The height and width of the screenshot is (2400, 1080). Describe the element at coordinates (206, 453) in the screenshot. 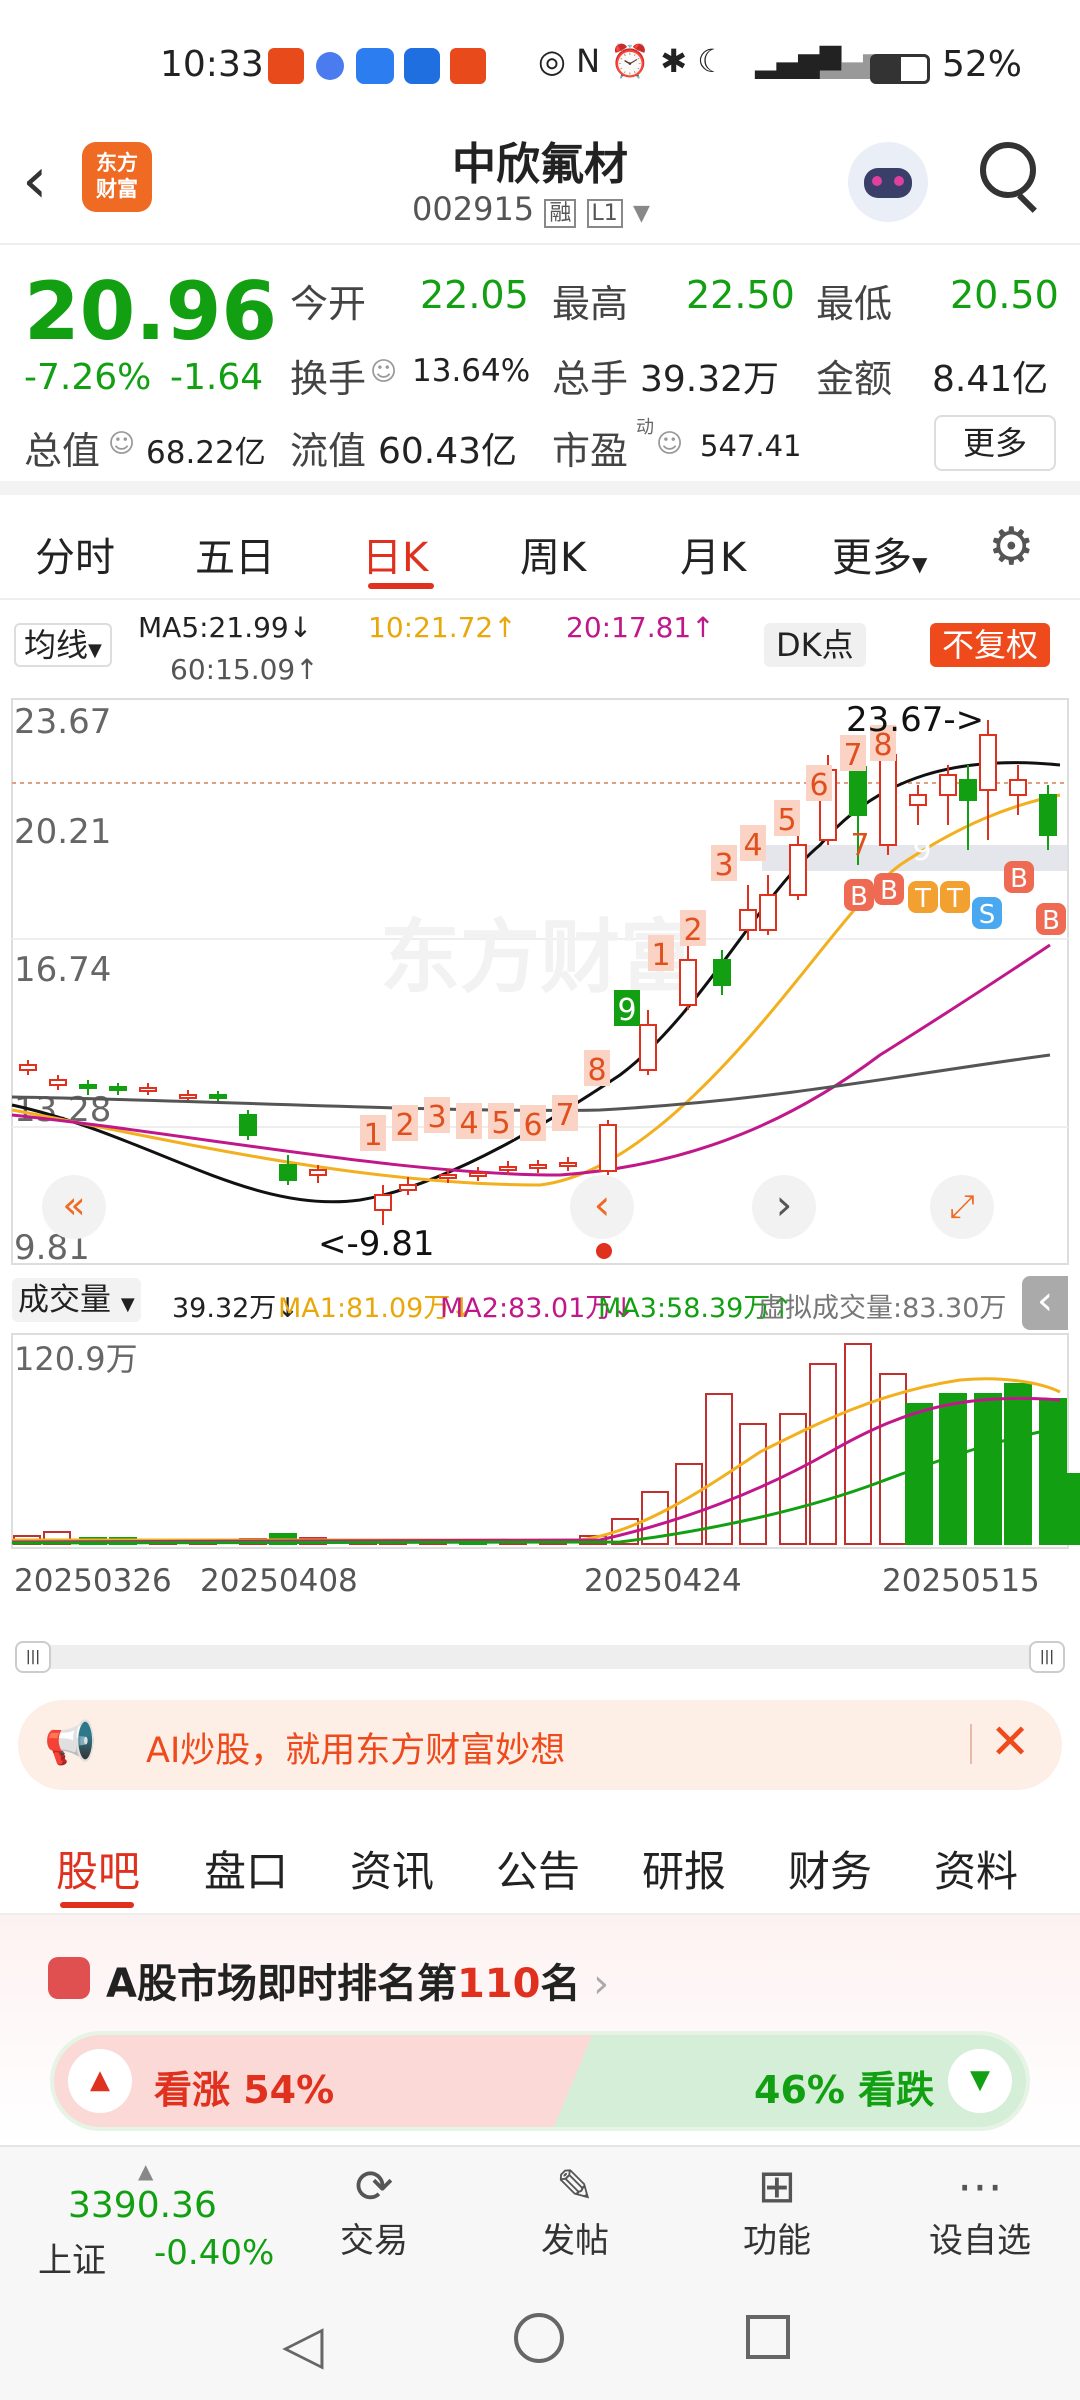

I see `market-cap-value: 68.22亿` at that location.